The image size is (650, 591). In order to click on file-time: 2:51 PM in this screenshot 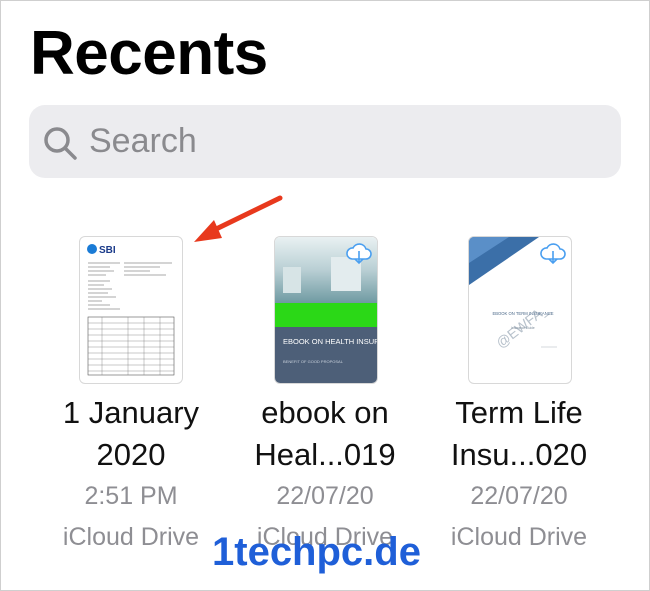, I will do `click(131, 496)`.